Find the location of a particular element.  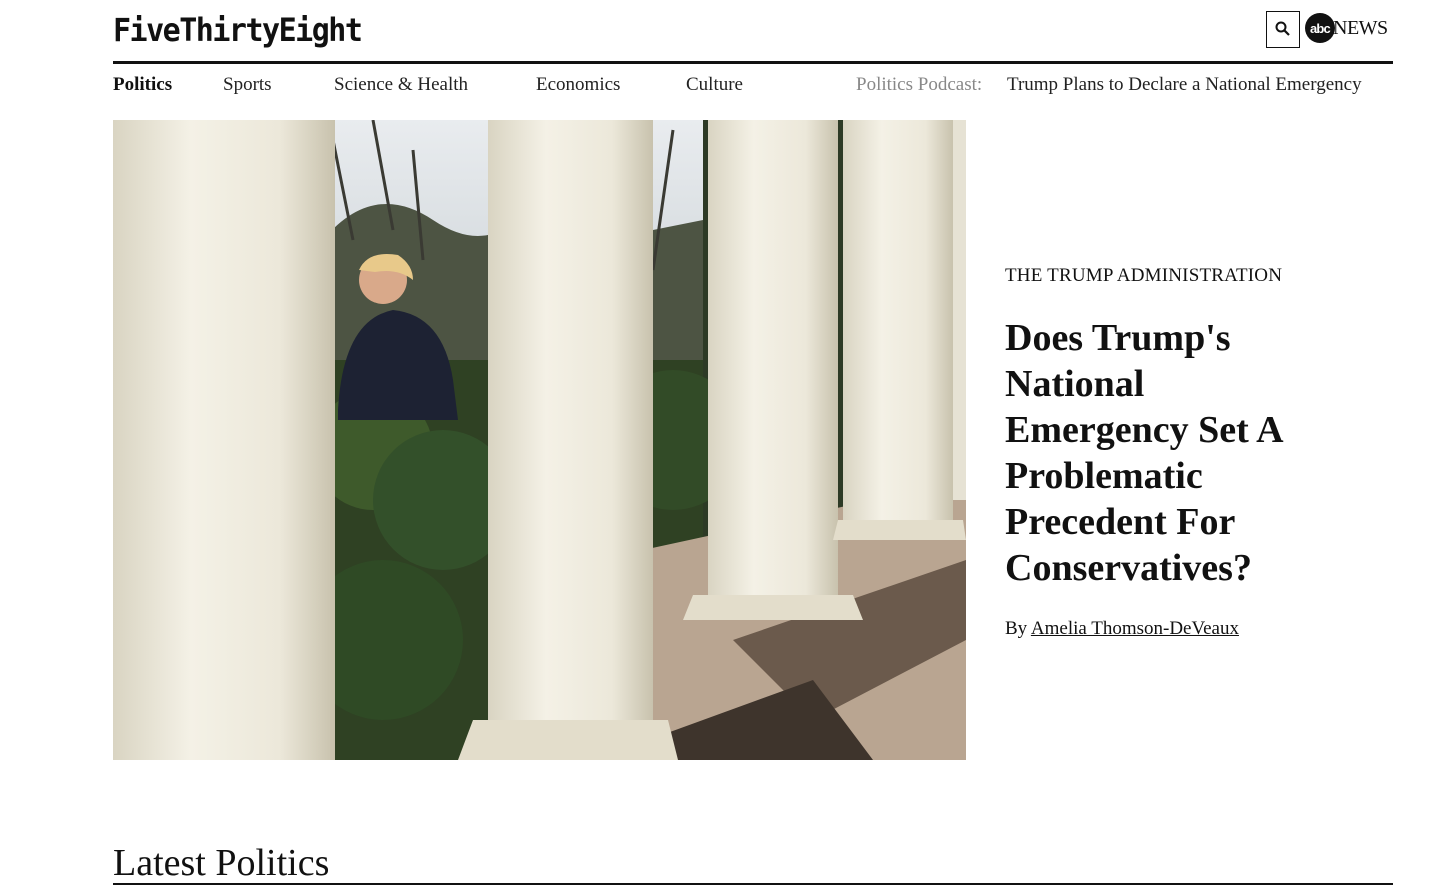

abc-news-logo: abc NEWS is located at coordinates (1346, 28).